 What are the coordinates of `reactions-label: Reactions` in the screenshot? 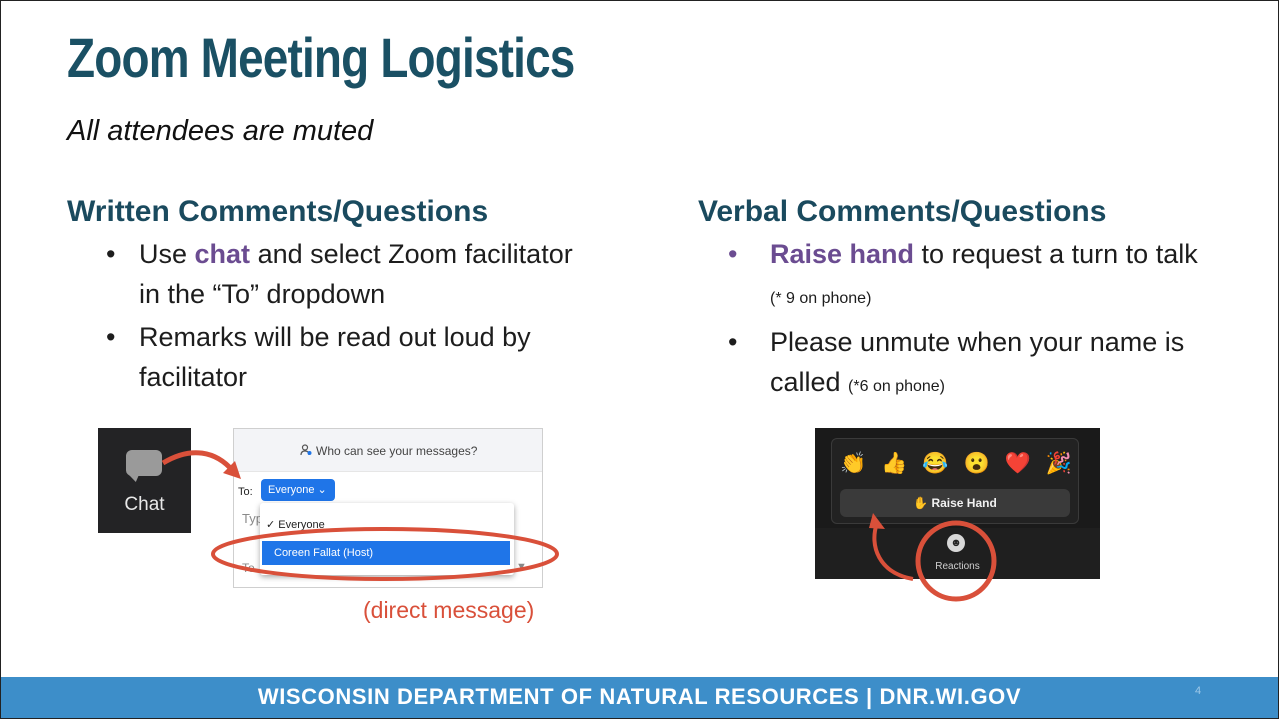 It's located at (957, 566).